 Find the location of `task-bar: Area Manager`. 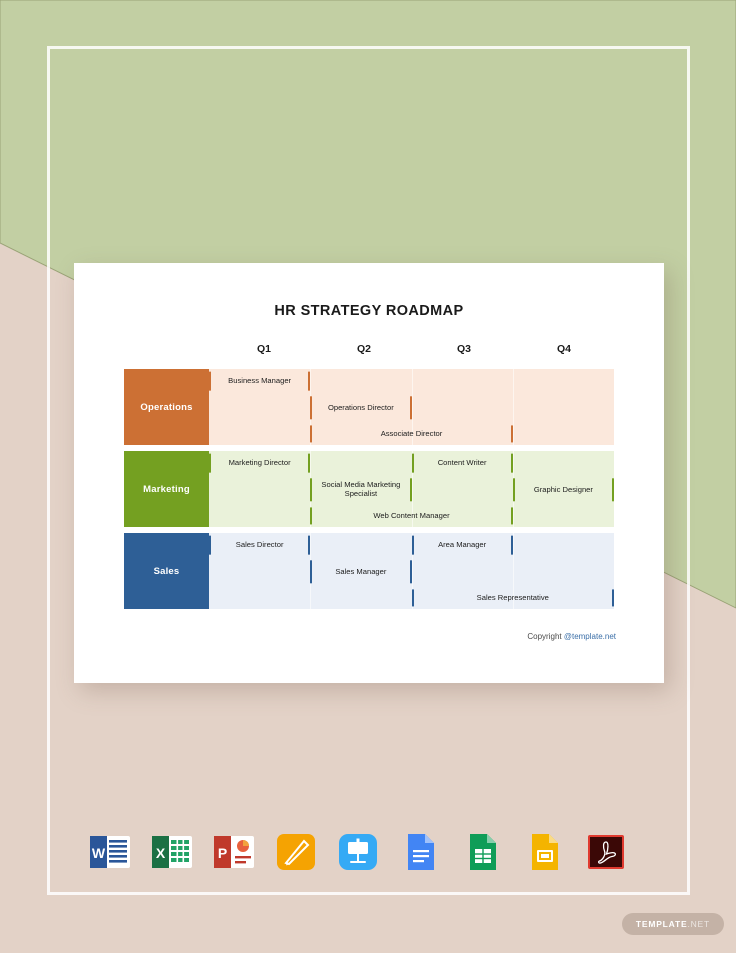

task-bar: Area Manager is located at coordinates (462, 545).